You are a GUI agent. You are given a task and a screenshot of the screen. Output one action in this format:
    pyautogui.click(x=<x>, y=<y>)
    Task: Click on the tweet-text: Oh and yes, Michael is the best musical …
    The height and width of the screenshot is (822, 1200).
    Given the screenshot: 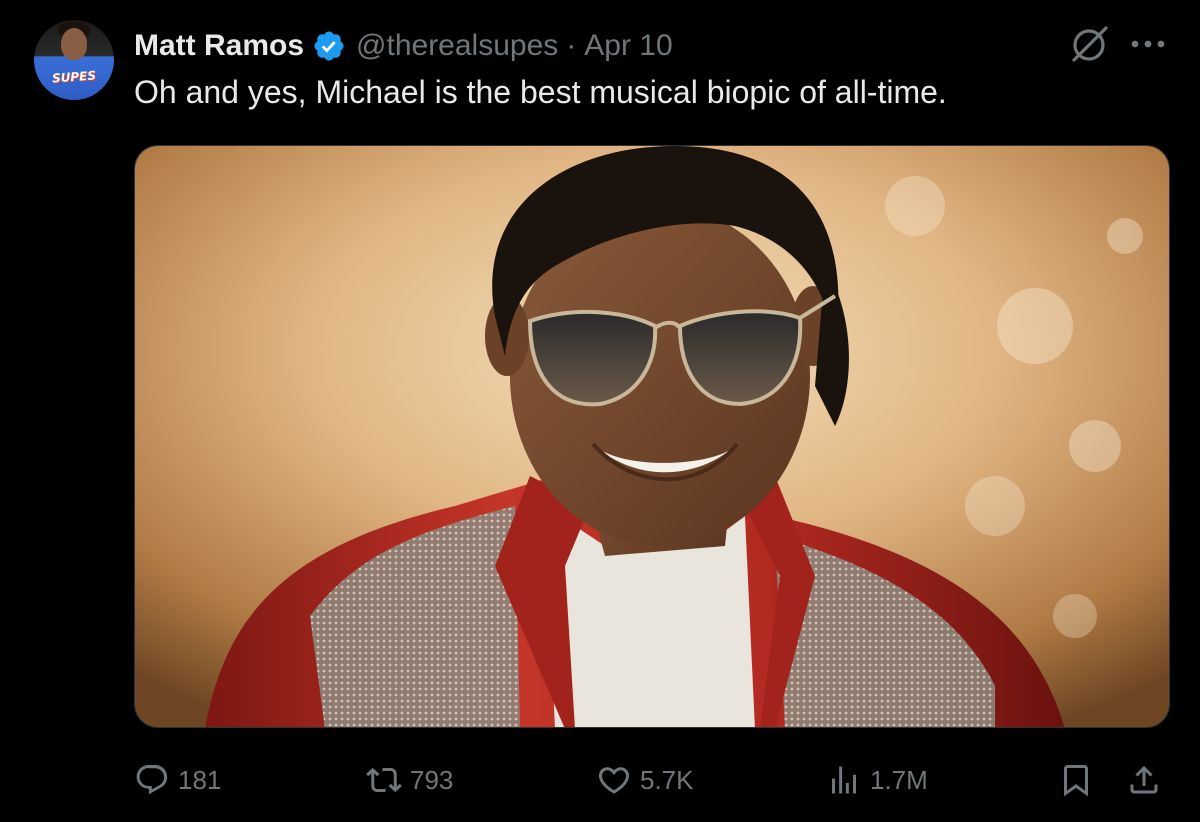 What is the action you would take?
    pyautogui.click(x=540, y=92)
    